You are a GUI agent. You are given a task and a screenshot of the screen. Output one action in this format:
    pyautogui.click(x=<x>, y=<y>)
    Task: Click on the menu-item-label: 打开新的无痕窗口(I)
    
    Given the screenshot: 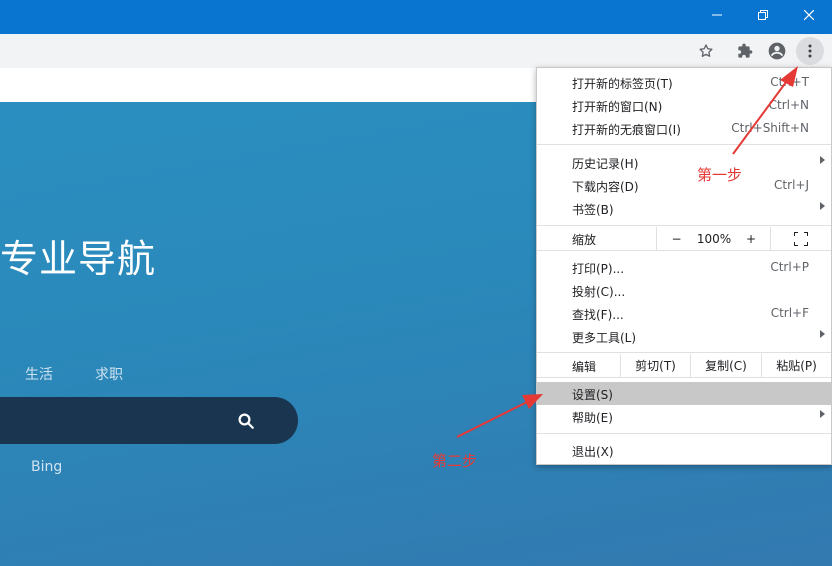 What is the action you would take?
    pyautogui.click(x=626, y=130)
    